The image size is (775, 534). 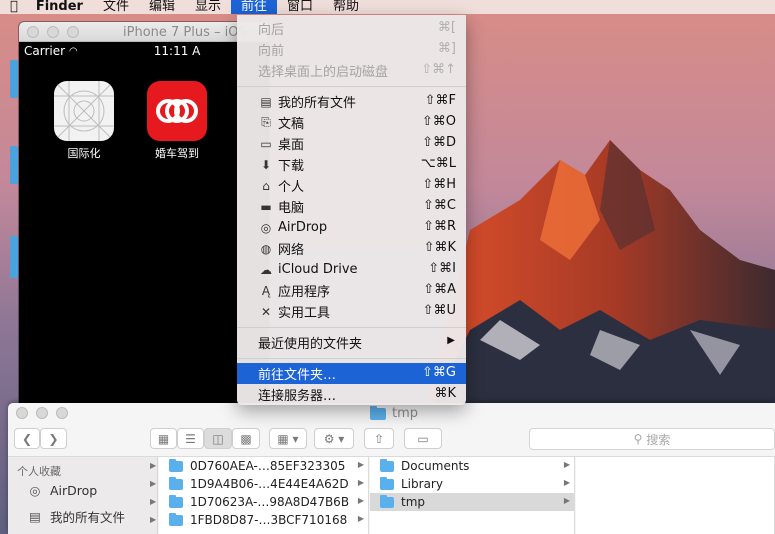 What do you see at coordinates (246, 438) in the screenshot?
I see `view-coverflow-button: ▩` at bounding box center [246, 438].